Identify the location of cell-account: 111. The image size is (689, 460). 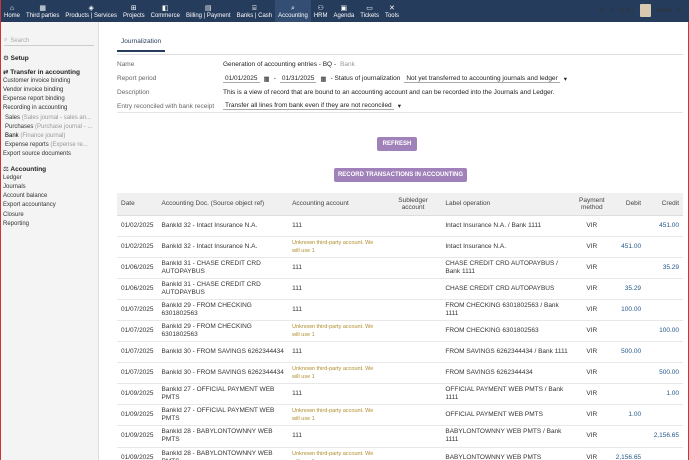
(336, 289).